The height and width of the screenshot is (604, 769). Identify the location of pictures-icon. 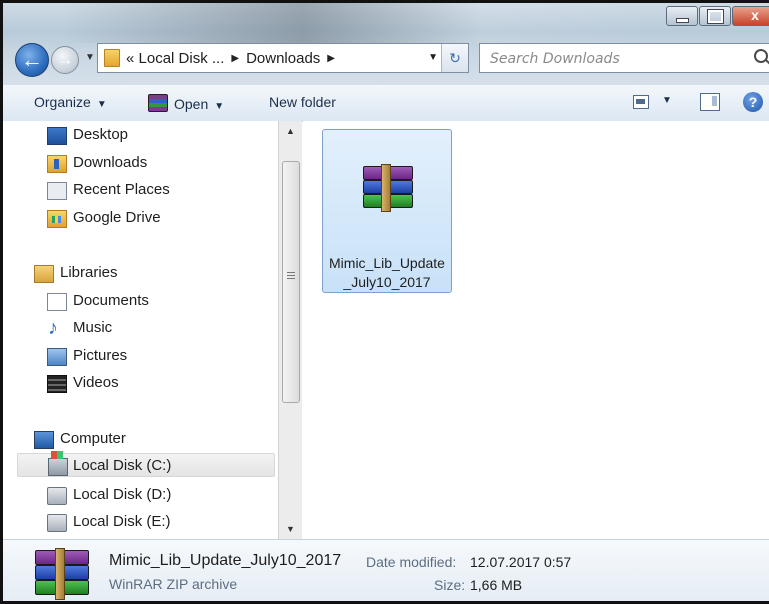
(57, 357).